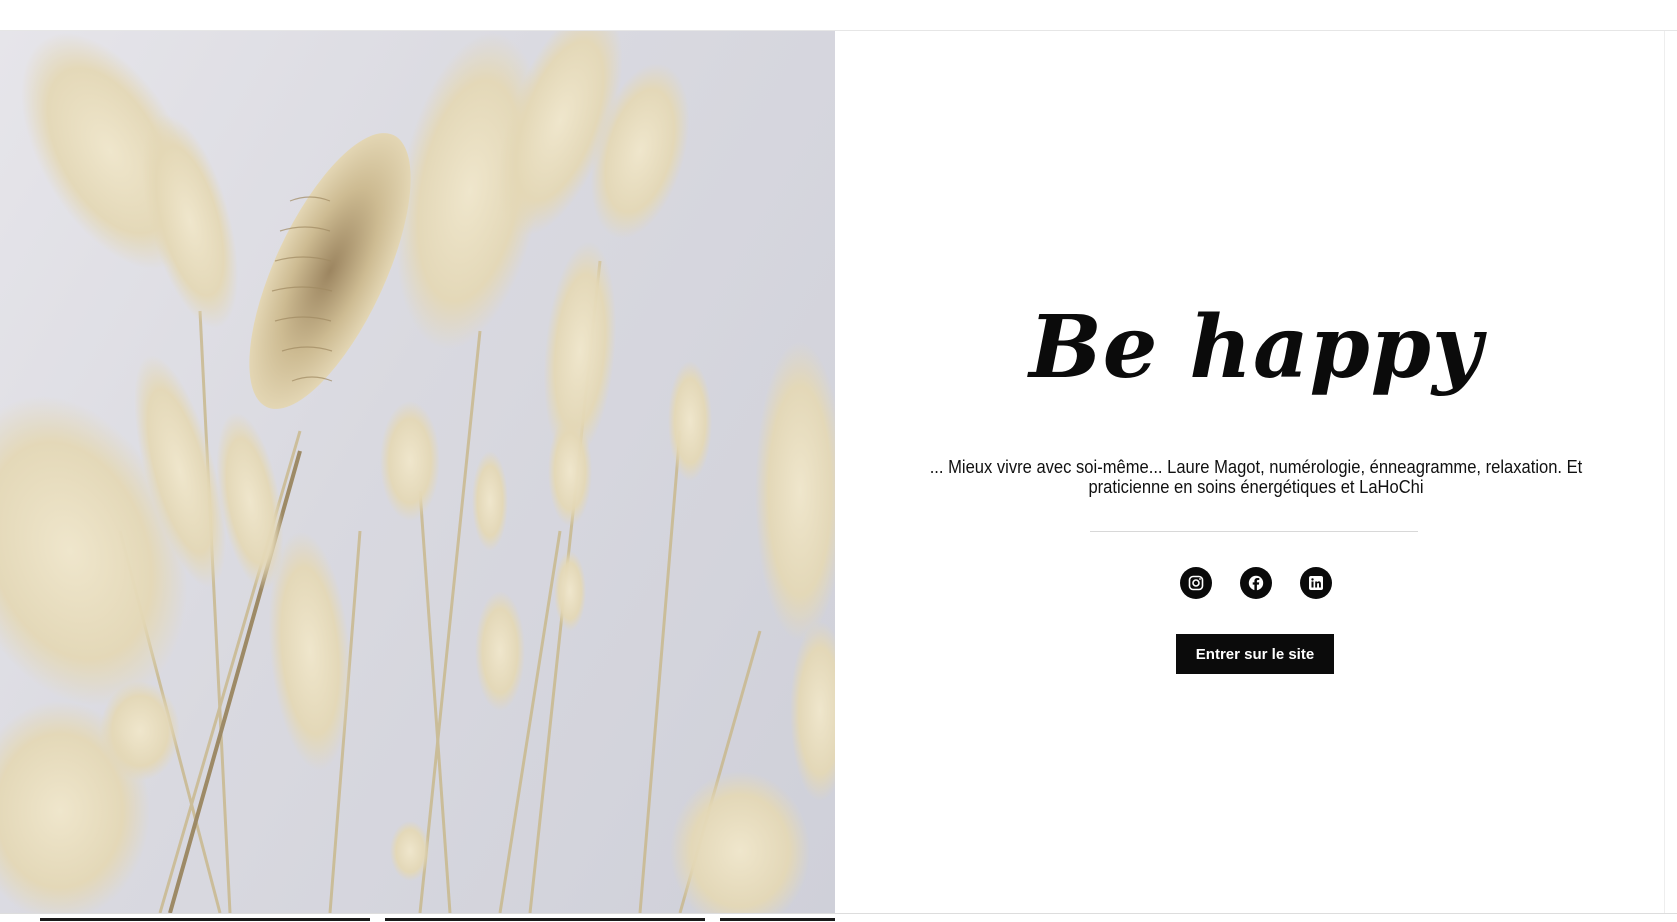 This screenshot has height=922, width=1677. I want to click on instagram-icon, so click(1196, 583).